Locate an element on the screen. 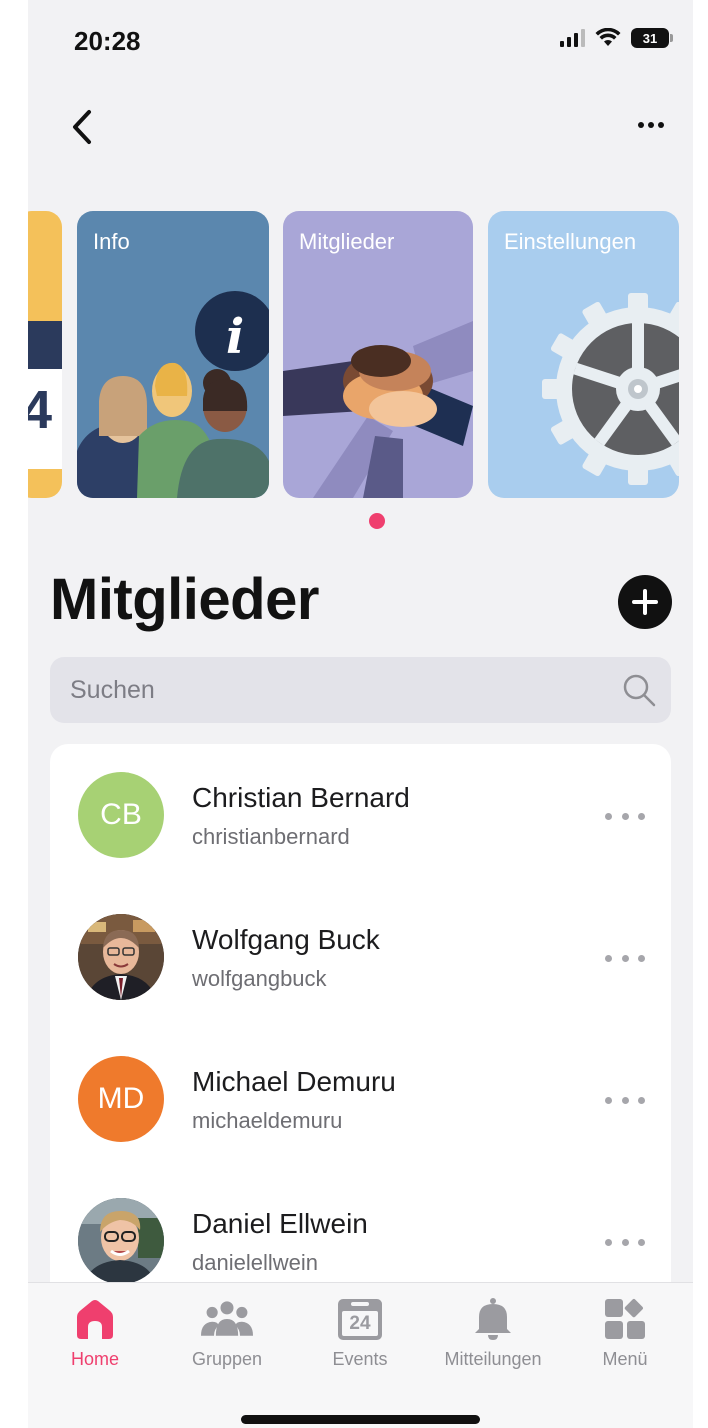  tab-label: Home is located at coordinates (94, 1359).